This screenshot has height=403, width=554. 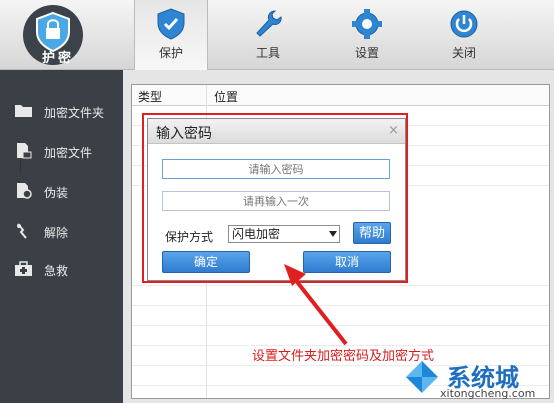 What do you see at coordinates (24, 151) in the screenshot?
I see `file-lock-icon` at bounding box center [24, 151].